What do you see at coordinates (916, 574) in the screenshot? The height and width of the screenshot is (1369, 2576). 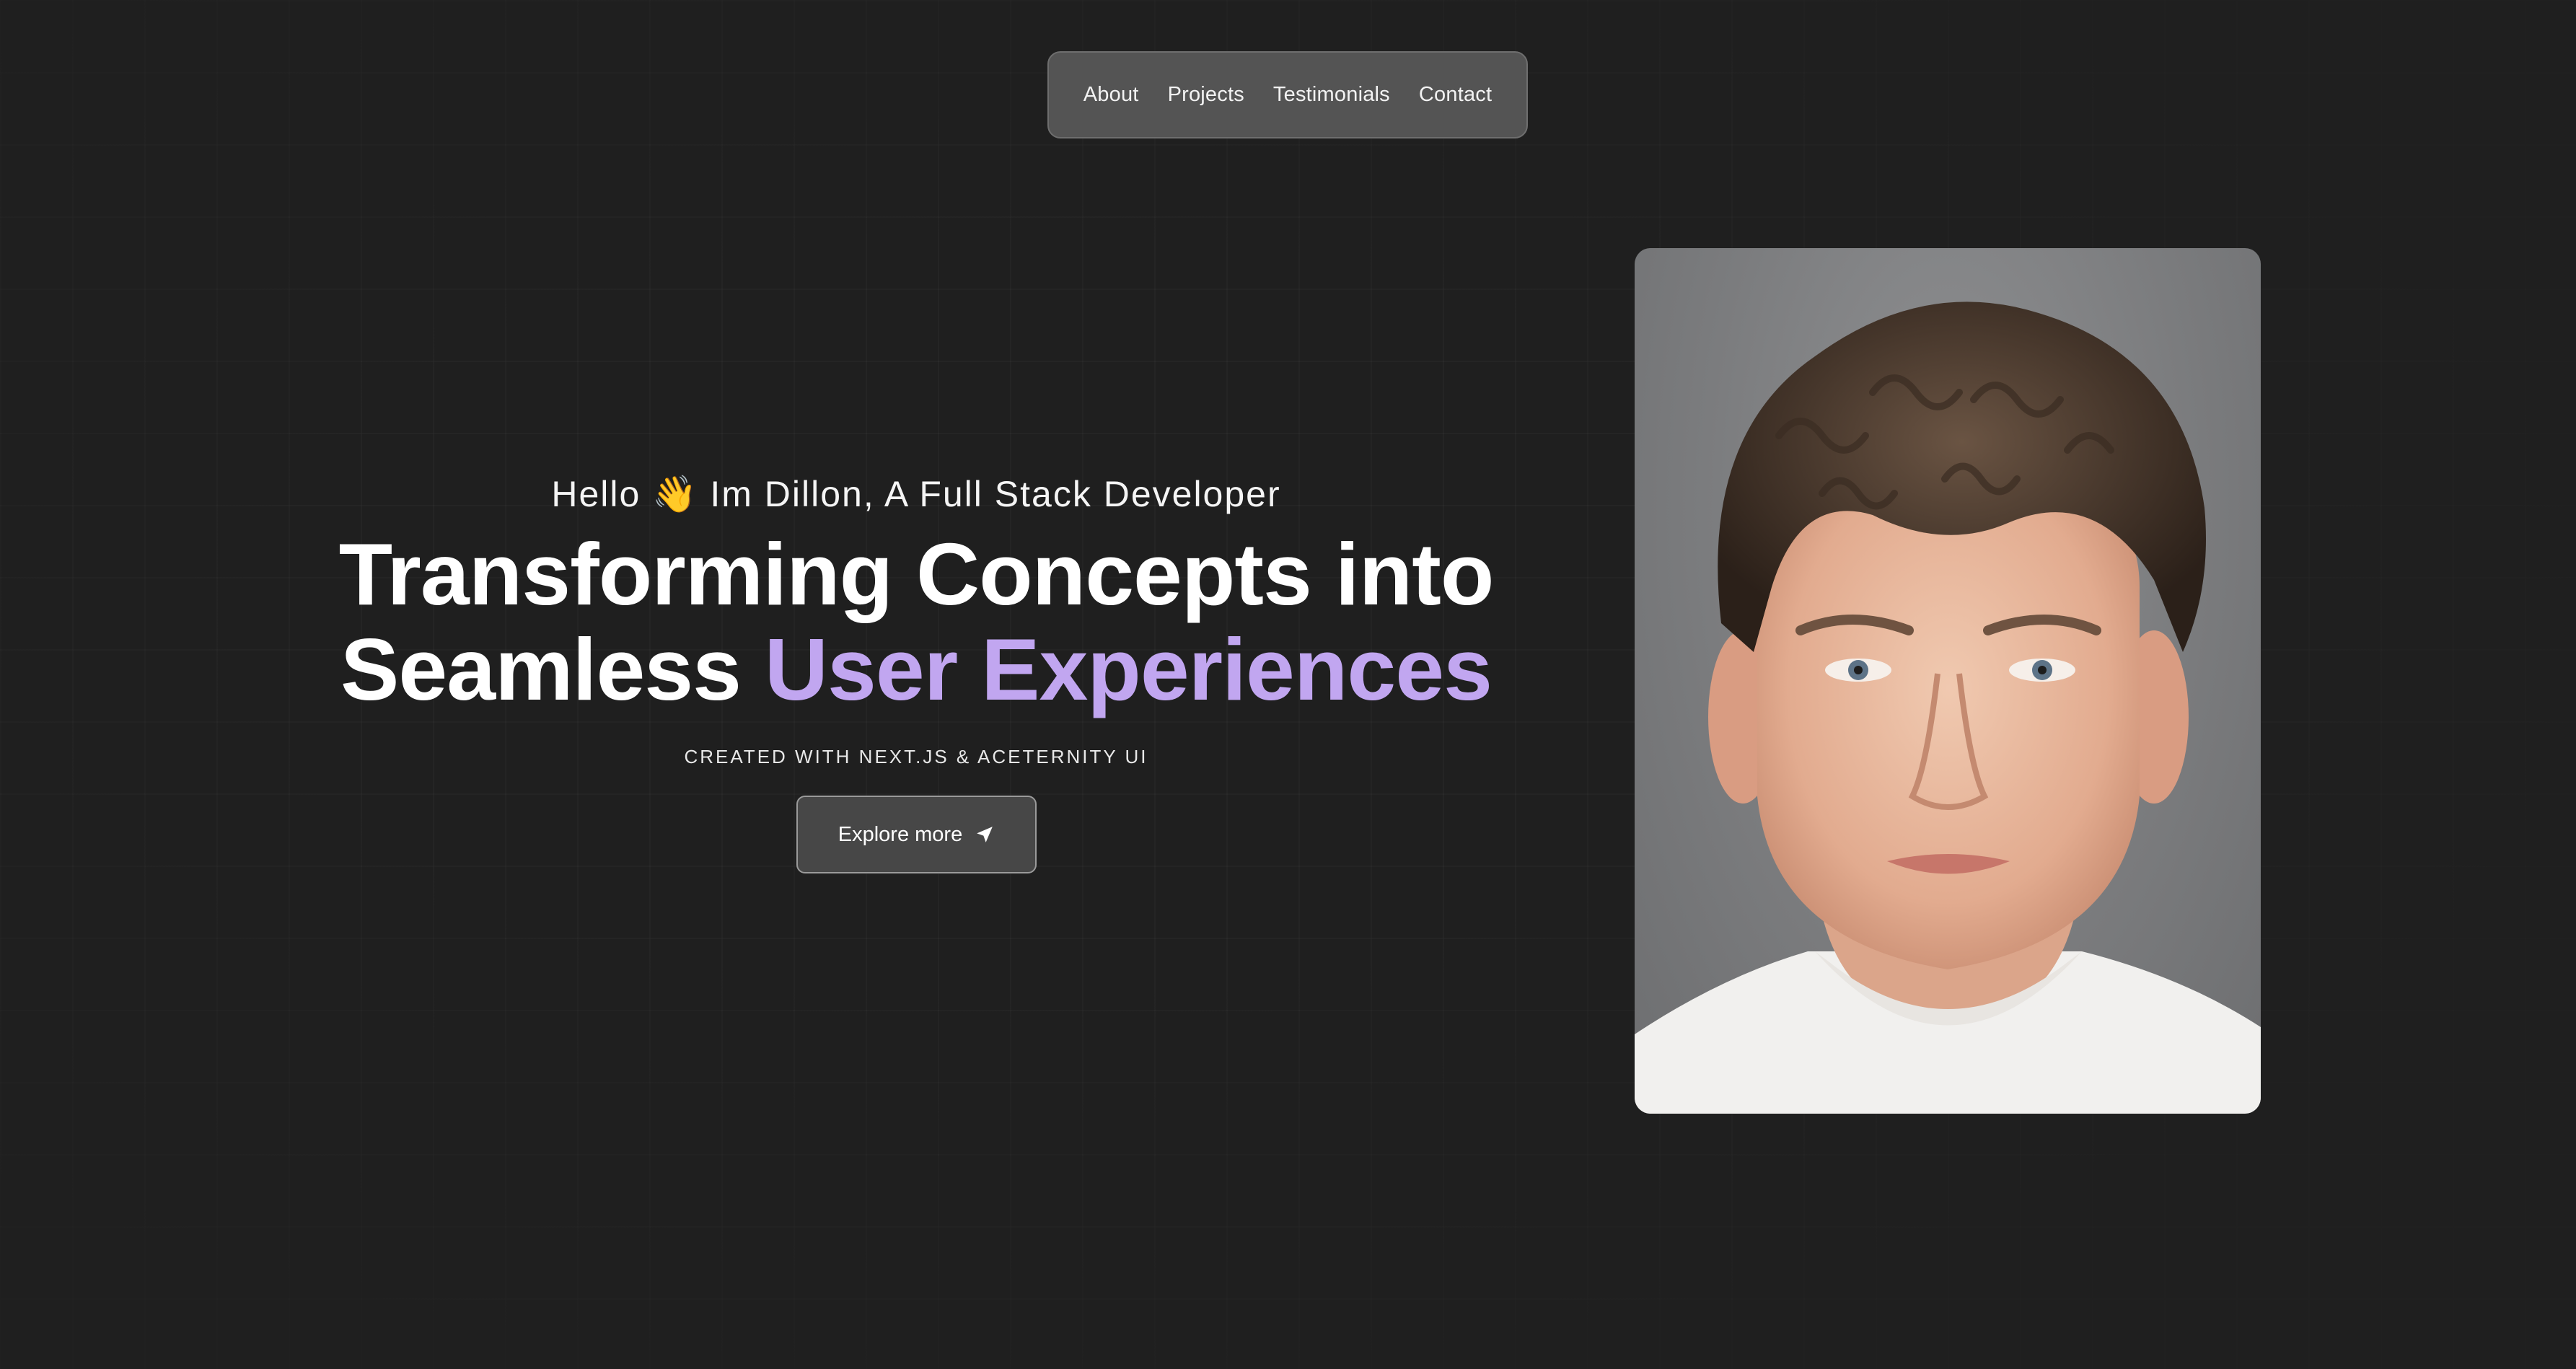 I see `headline-line-1: Transforming Concepts into` at bounding box center [916, 574].